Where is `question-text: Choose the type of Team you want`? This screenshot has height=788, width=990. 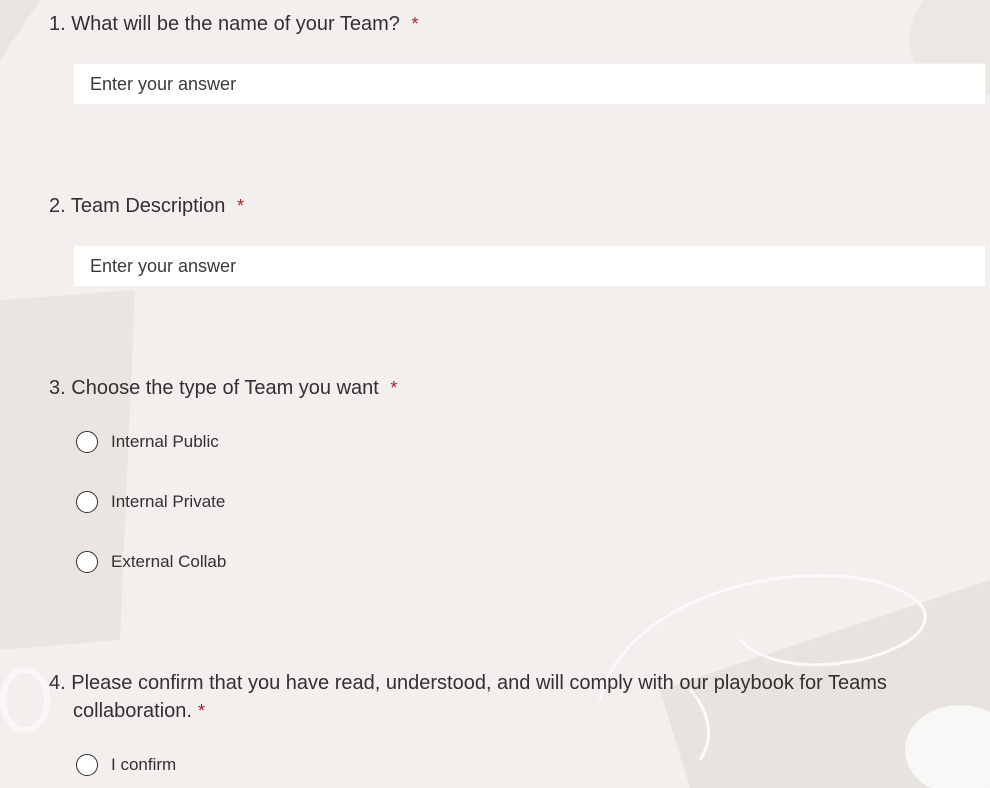
question-text: Choose the type of Team you want is located at coordinates (225, 388).